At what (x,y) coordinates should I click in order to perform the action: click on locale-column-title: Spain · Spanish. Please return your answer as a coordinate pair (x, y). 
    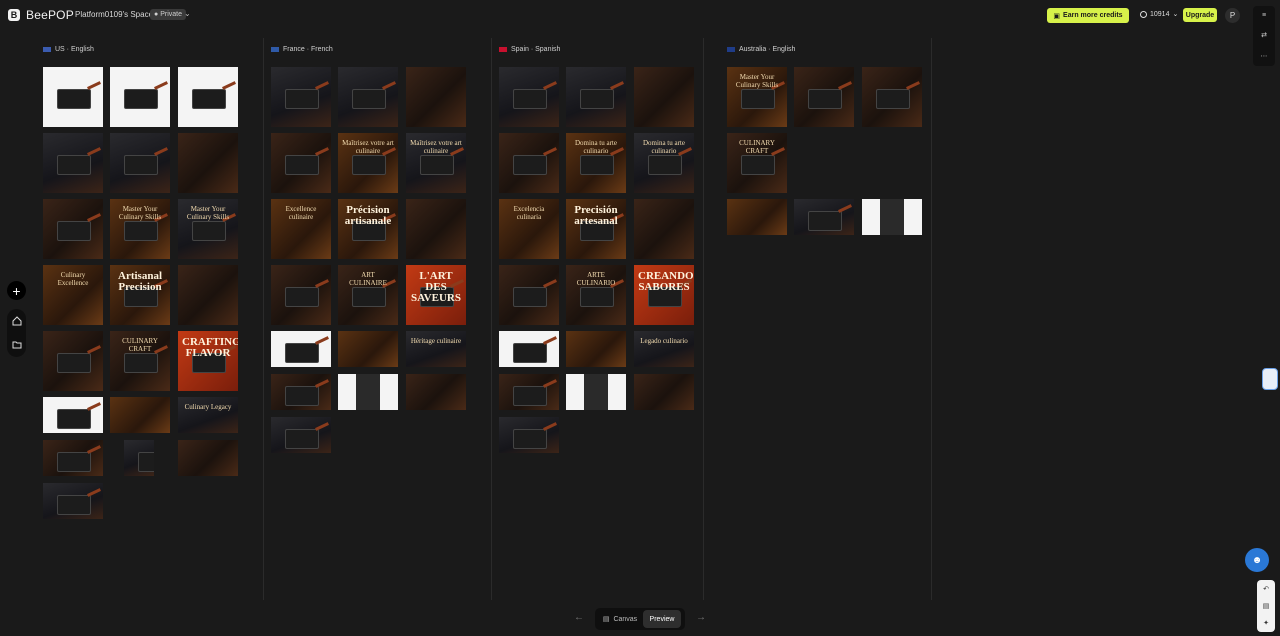
    Looking at the image, I should click on (529, 49).